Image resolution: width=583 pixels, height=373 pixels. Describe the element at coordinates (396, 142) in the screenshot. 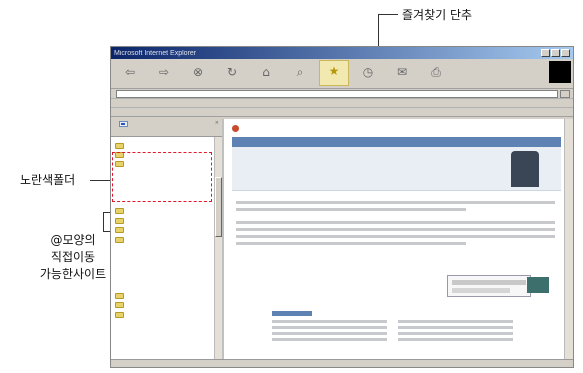

I see `site-nav-bar` at that location.